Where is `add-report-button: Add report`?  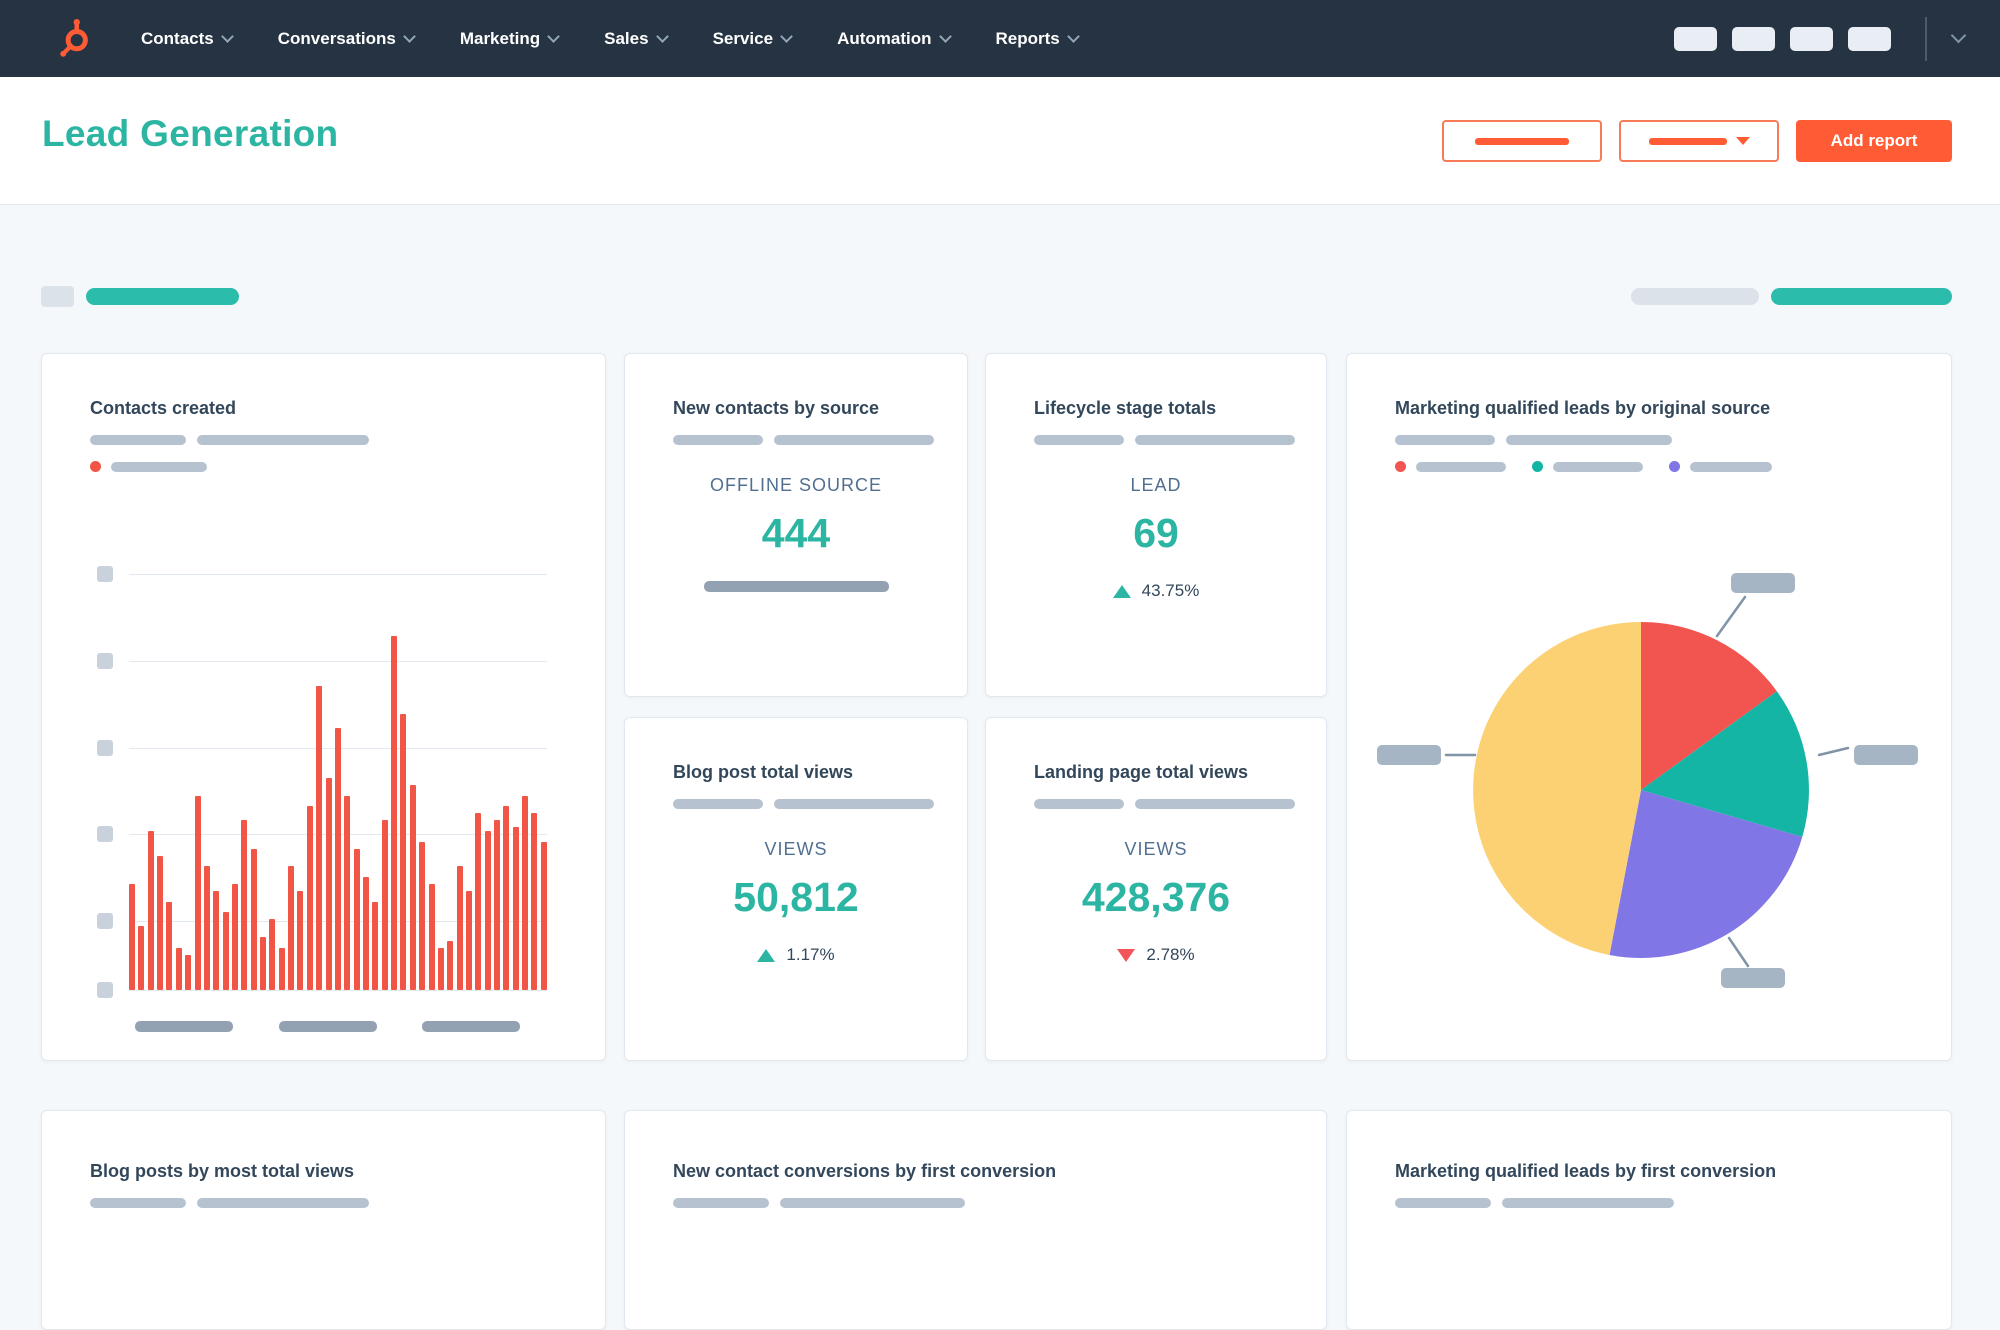
add-report-button: Add report is located at coordinates (1874, 141).